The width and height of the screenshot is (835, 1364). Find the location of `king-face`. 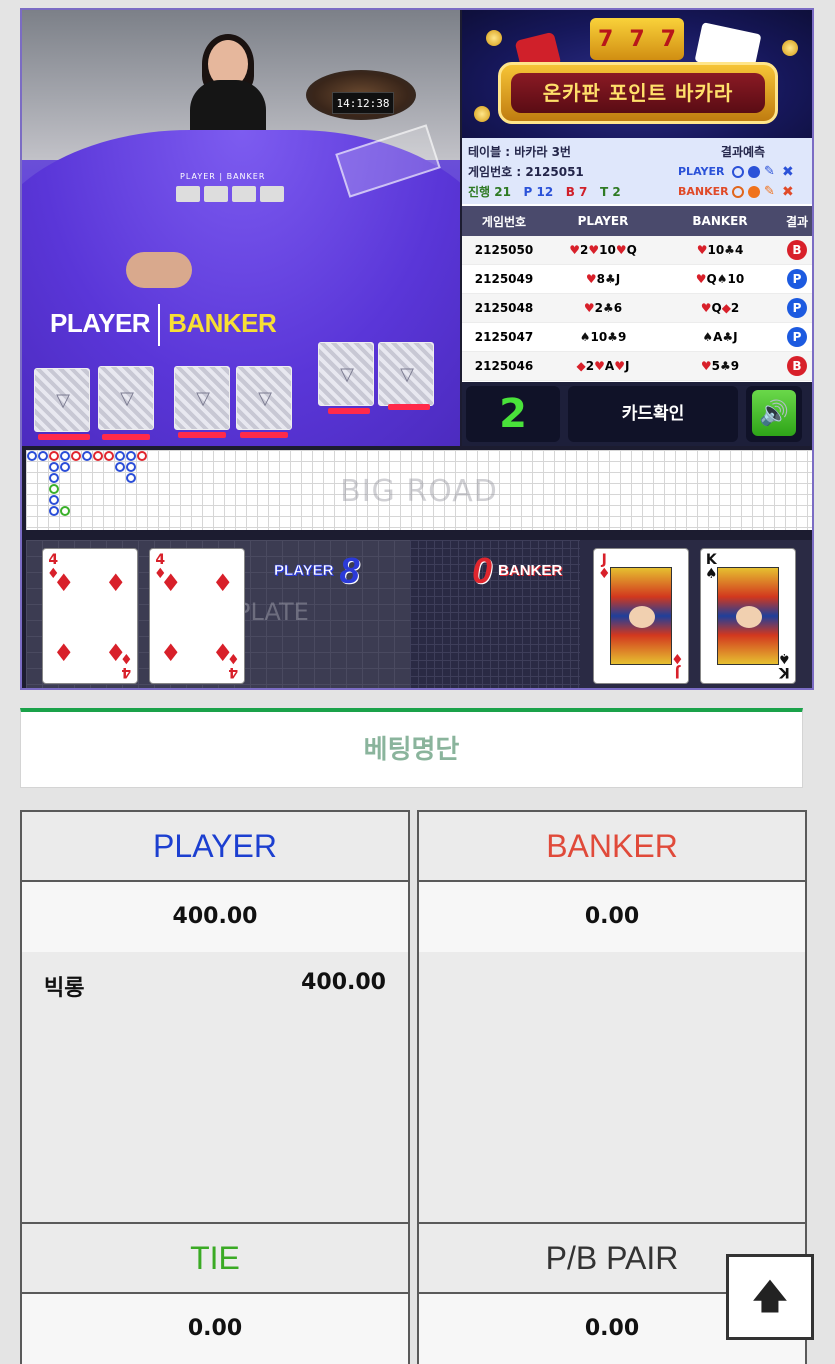

king-face is located at coordinates (748, 616).